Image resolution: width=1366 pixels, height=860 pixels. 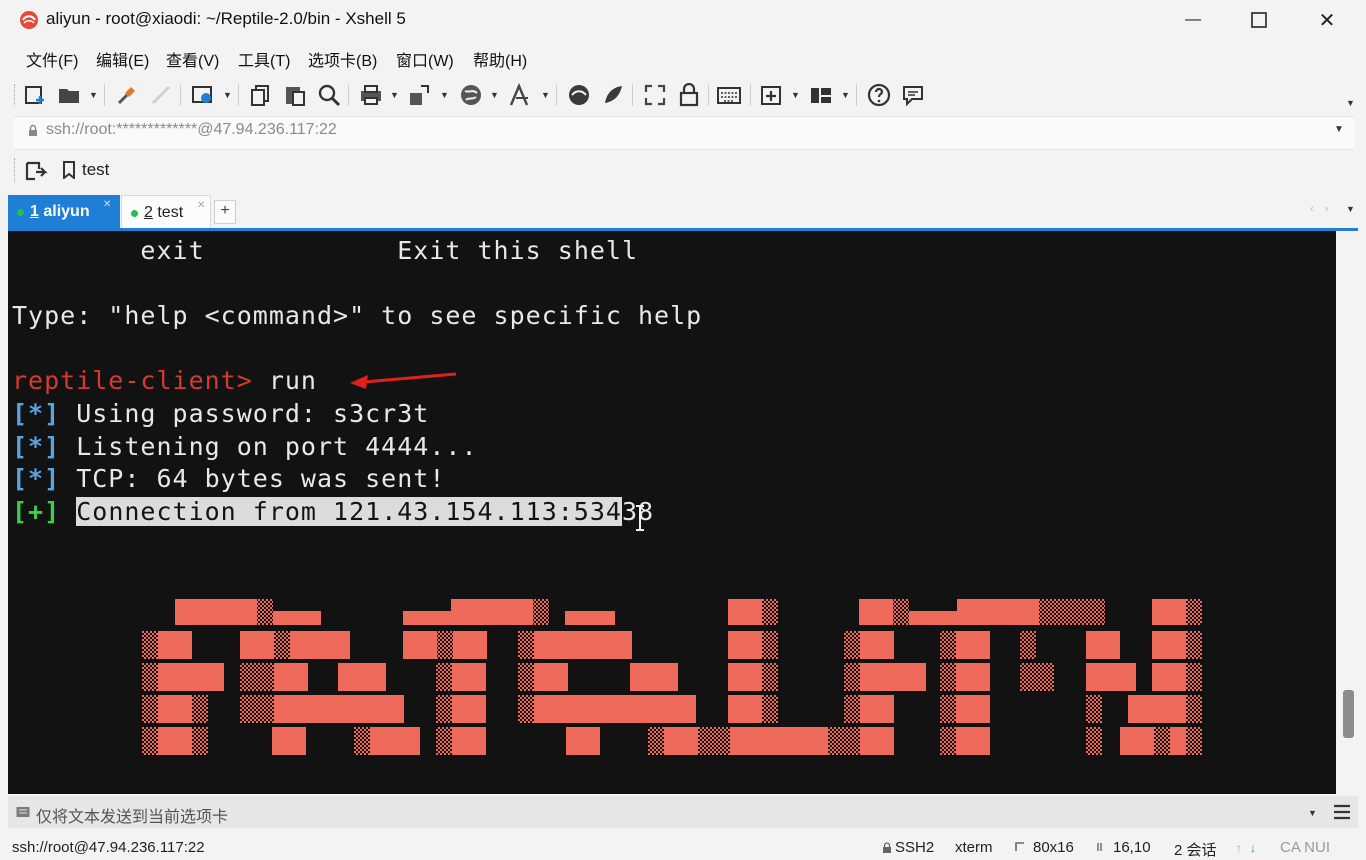 What do you see at coordinates (33, 131) in the screenshot?
I see `address-lock-icon` at bounding box center [33, 131].